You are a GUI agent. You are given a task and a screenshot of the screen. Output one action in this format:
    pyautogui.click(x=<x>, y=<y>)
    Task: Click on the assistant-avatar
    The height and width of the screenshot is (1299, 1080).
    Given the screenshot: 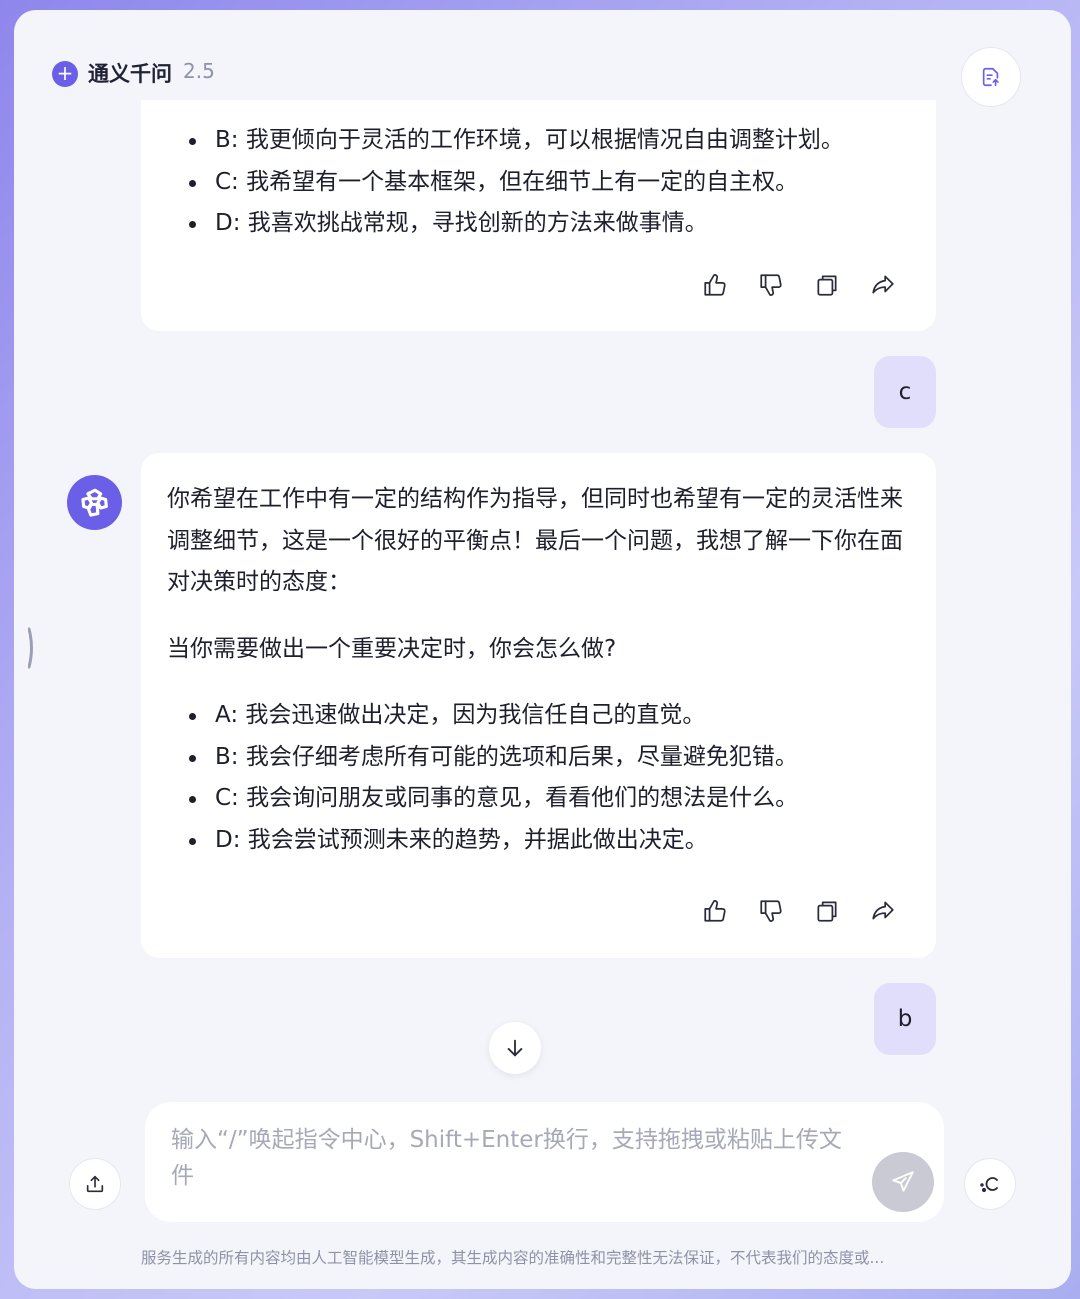 What is the action you would take?
    pyautogui.click(x=94, y=502)
    